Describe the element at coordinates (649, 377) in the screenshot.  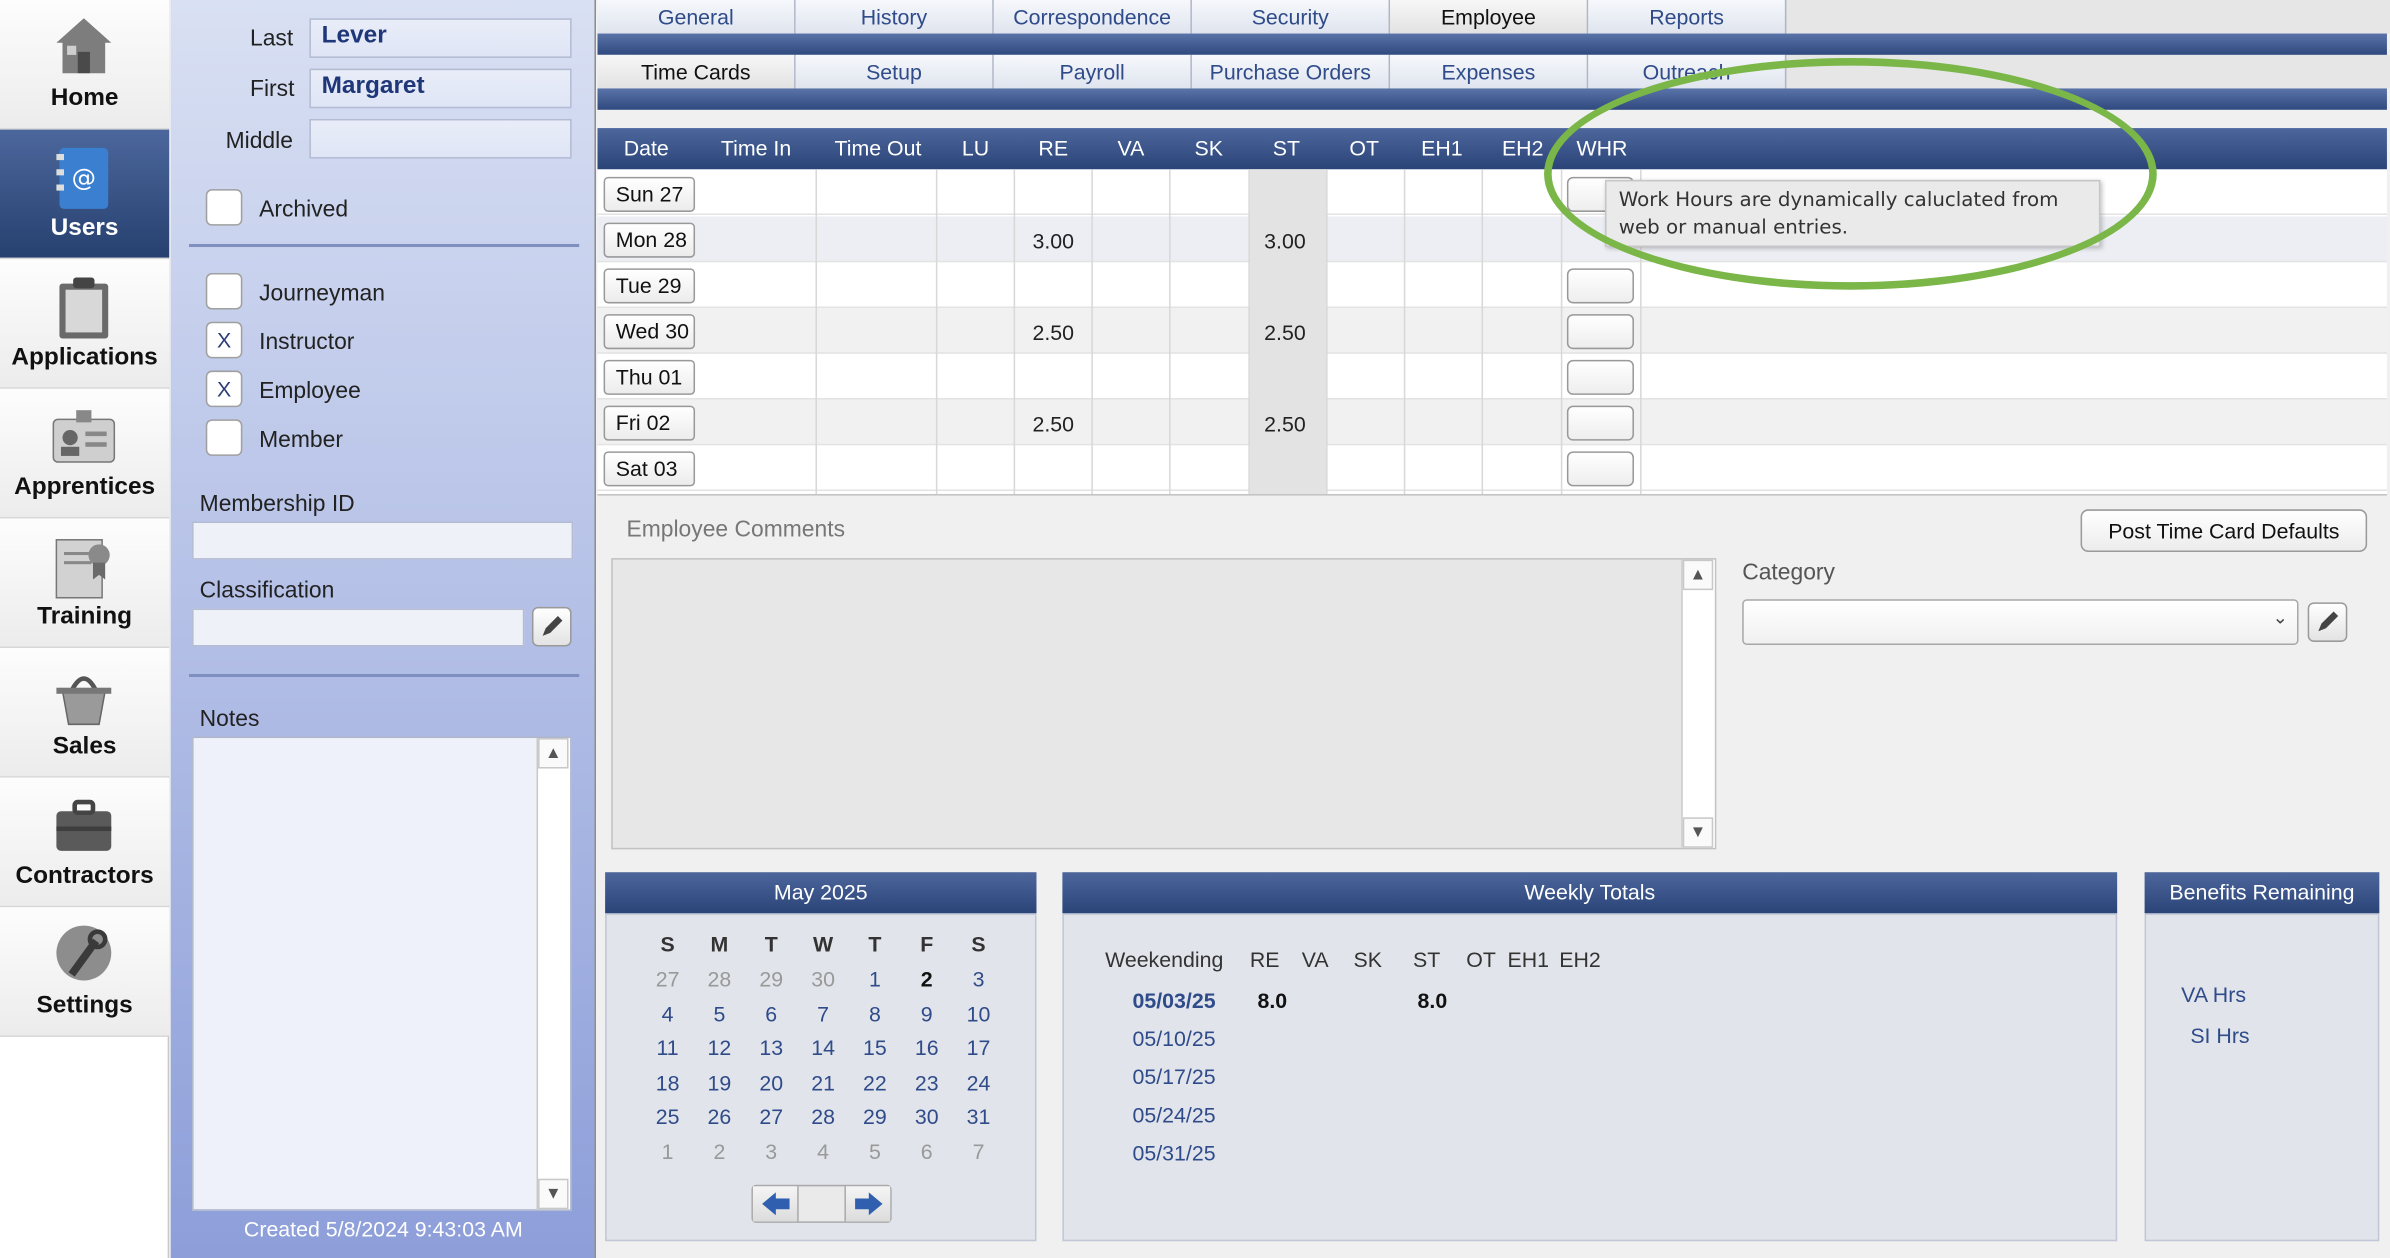
I see `date-button: Thu 01` at that location.